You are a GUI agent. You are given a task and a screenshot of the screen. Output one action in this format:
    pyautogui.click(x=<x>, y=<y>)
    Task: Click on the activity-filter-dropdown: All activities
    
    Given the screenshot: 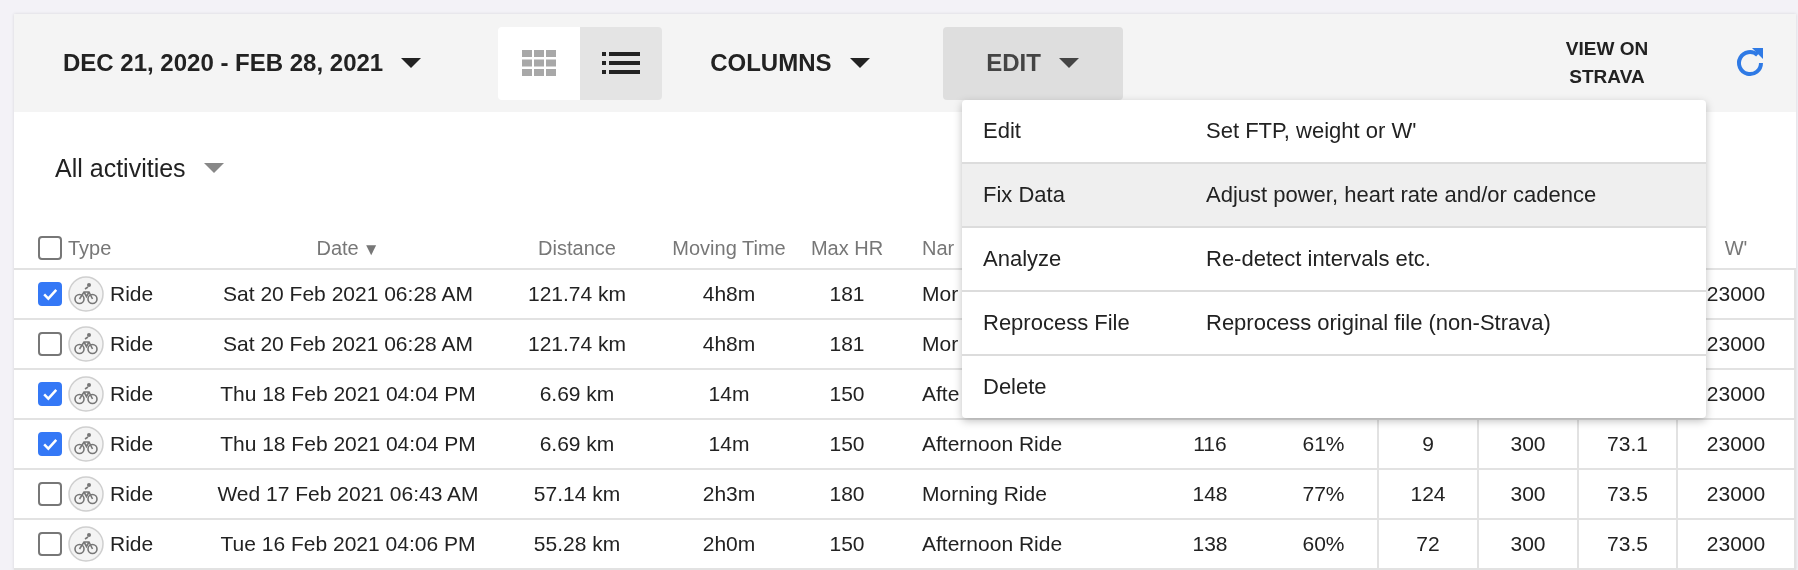 What is the action you would take?
    pyautogui.click(x=139, y=162)
    